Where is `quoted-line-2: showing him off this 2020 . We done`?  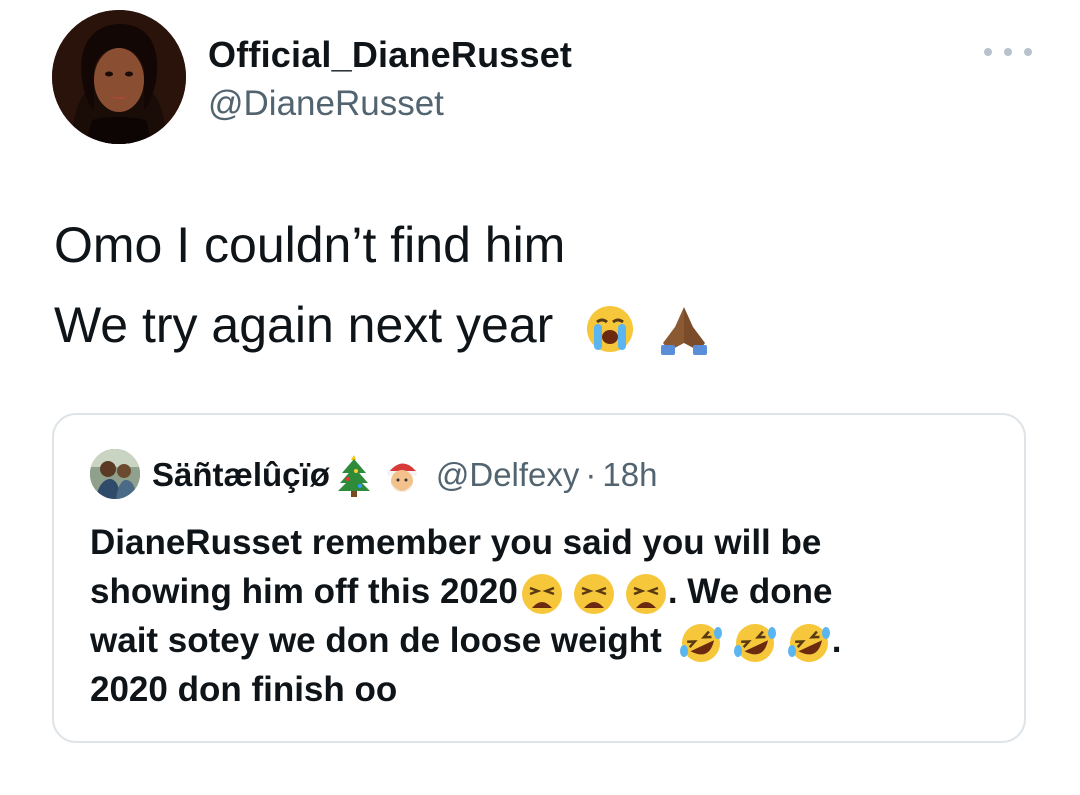 quoted-line-2: showing him off this 2020 . We done is located at coordinates (540, 591).